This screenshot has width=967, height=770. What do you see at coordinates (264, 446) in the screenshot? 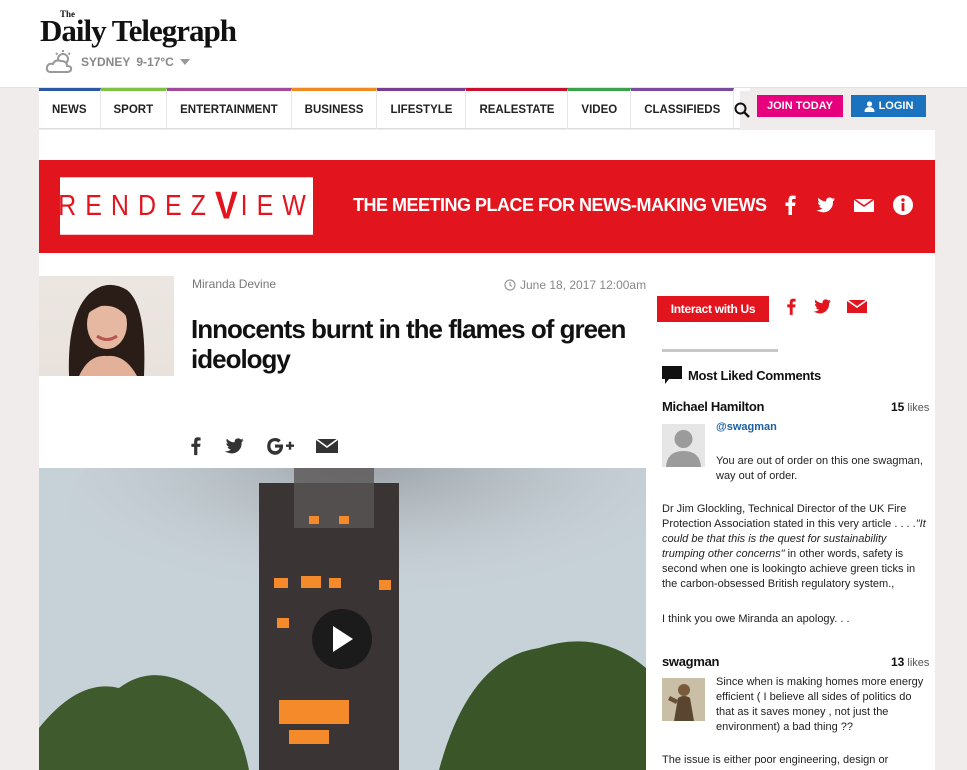
I see `share-bar` at bounding box center [264, 446].